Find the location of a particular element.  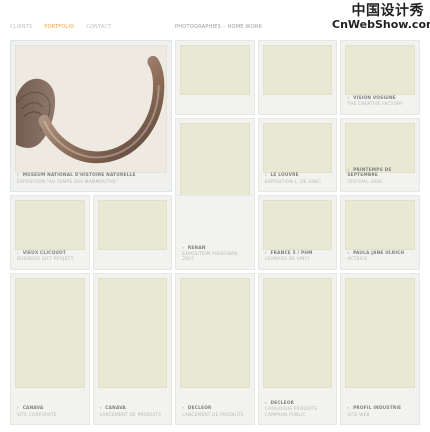

portfolio-label: › FRANCE 5 / PHM LEONARD DE VINCI is located at coordinates (298, 257).